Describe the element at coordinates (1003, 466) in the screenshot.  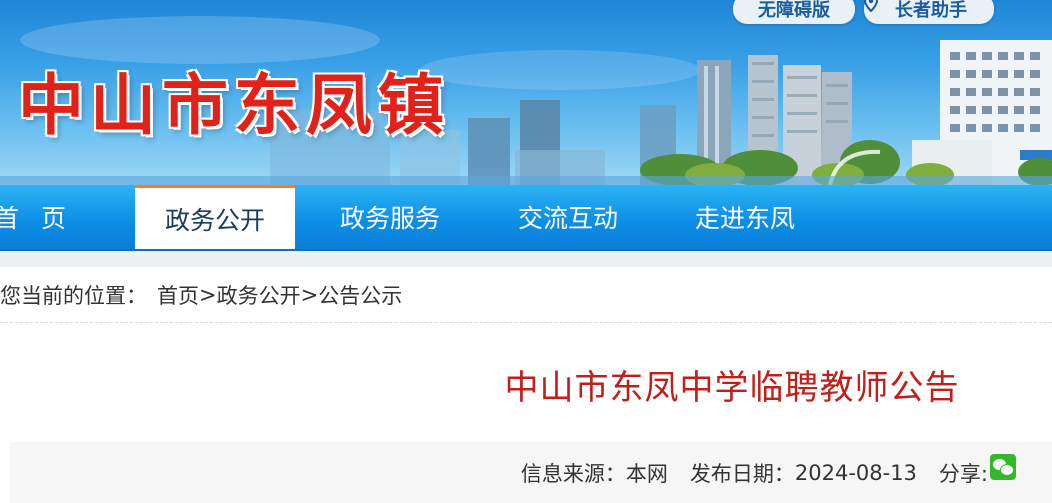
I see `wechat-icon` at that location.